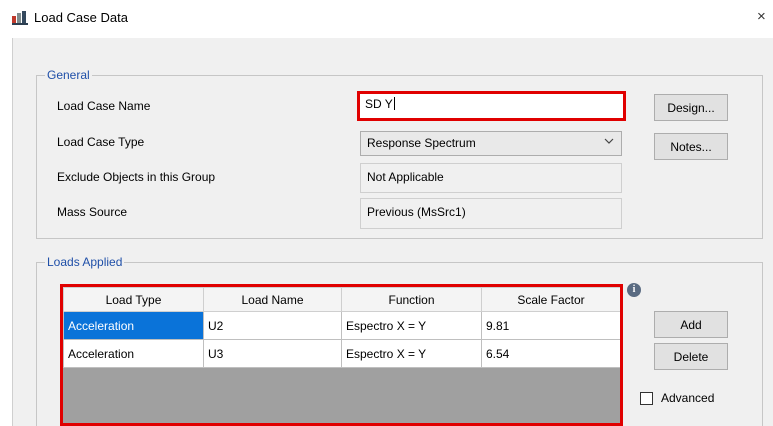 This screenshot has width=773, height=426. Describe the element at coordinates (550, 325) in the screenshot. I see `cell-scale-factor: 9.81` at that location.